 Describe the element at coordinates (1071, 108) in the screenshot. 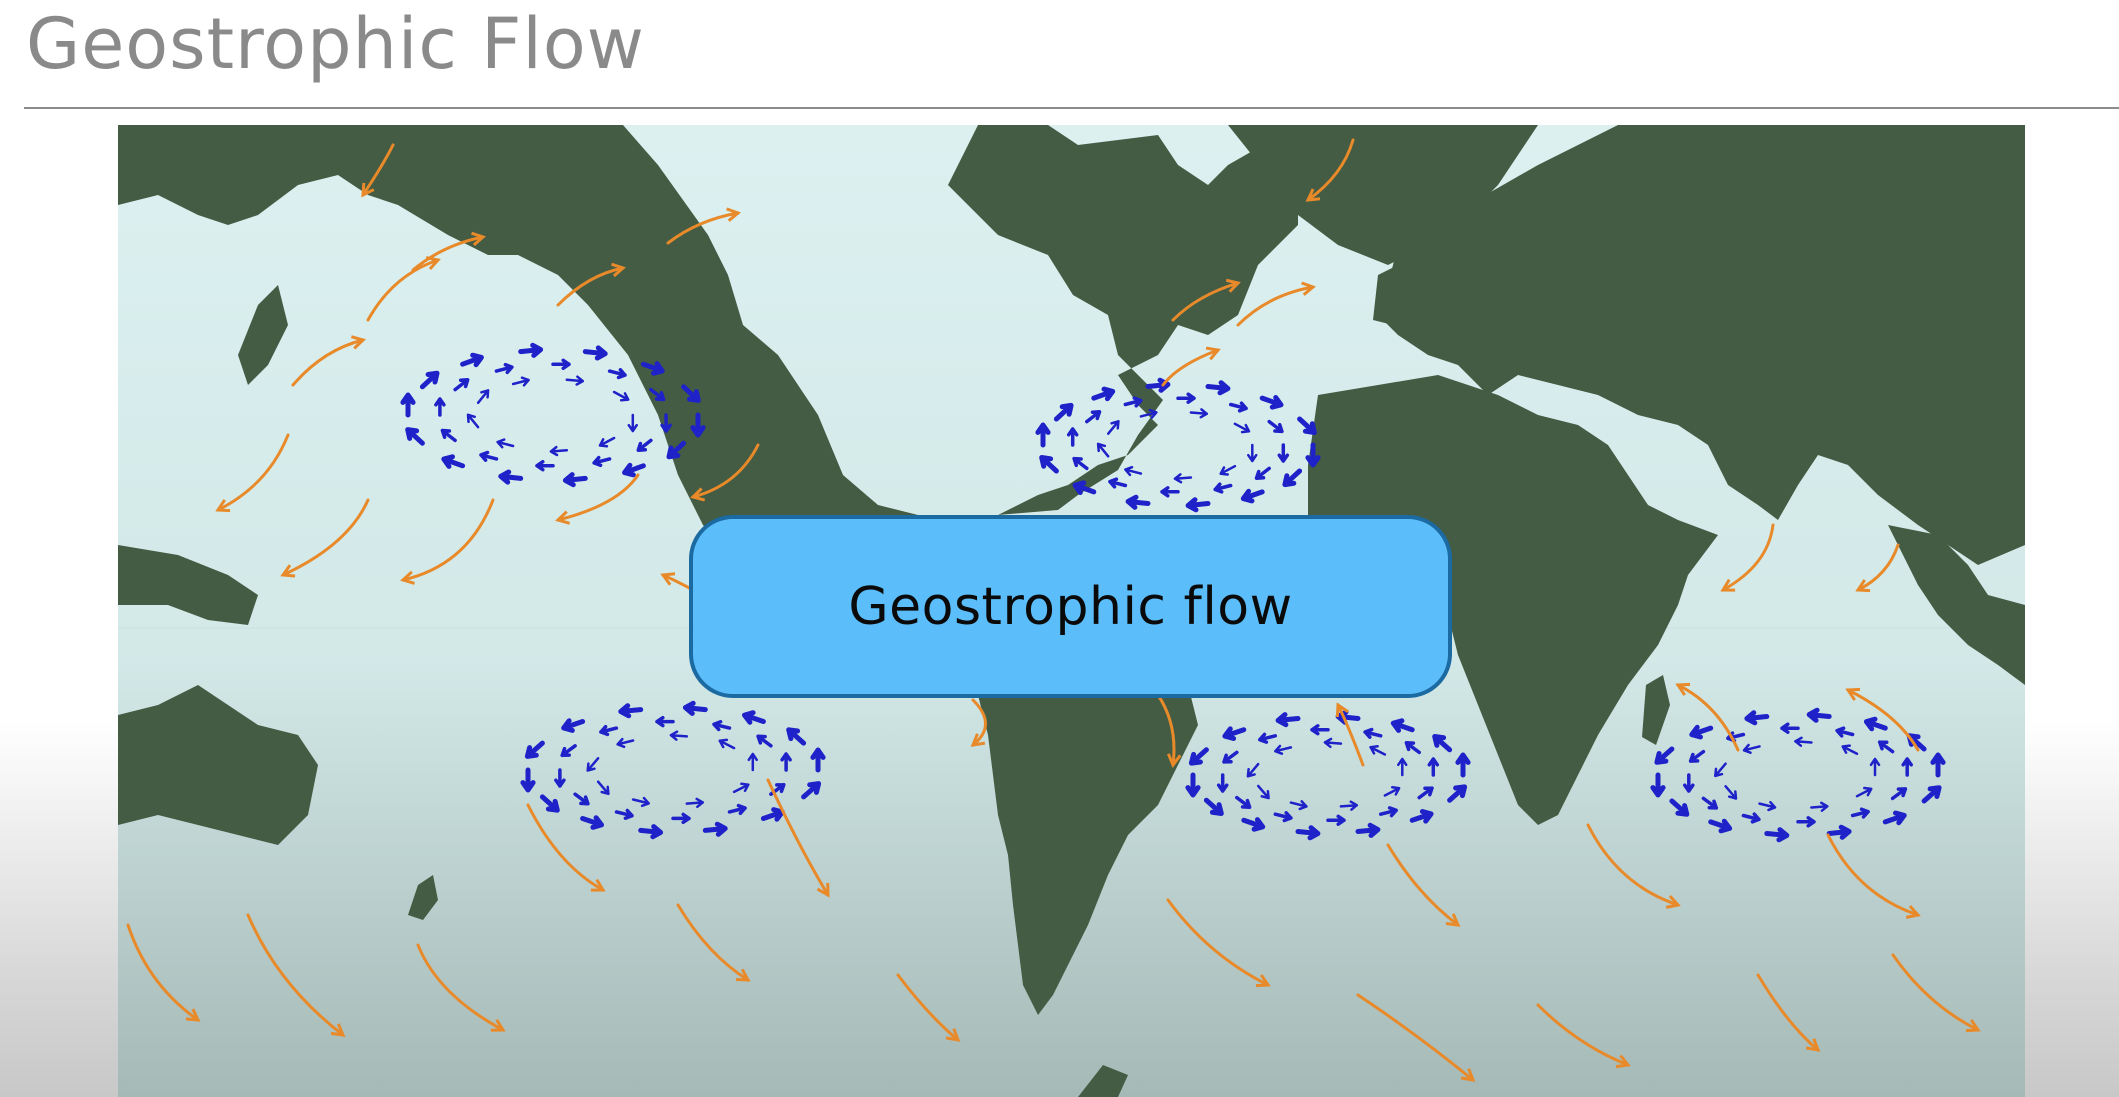

I see `title-divider` at that location.